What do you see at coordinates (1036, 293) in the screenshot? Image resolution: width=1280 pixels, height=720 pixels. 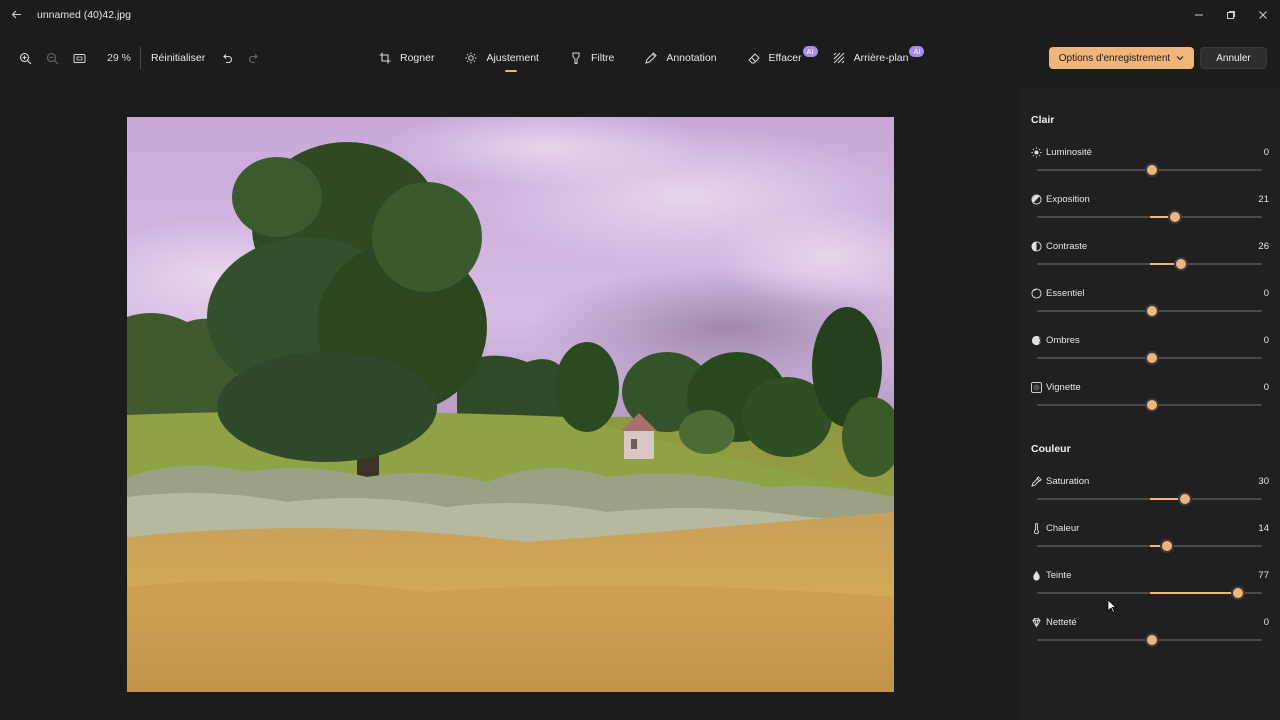 I see `highlights-icon` at bounding box center [1036, 293].